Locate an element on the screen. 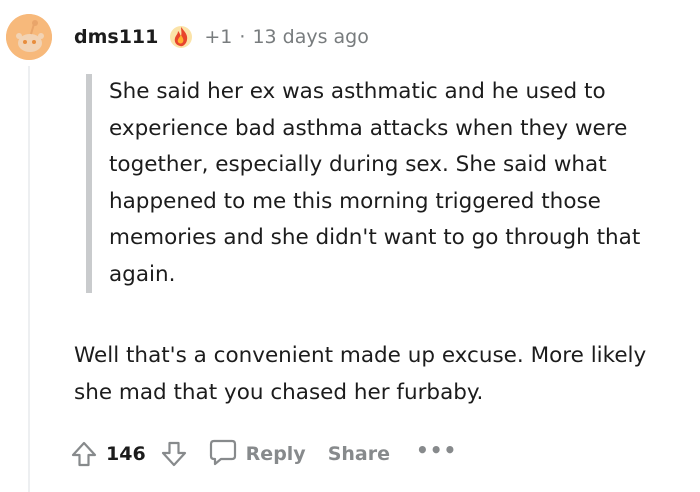  downvote-arrow-icon is located at coordinates (174, 454).